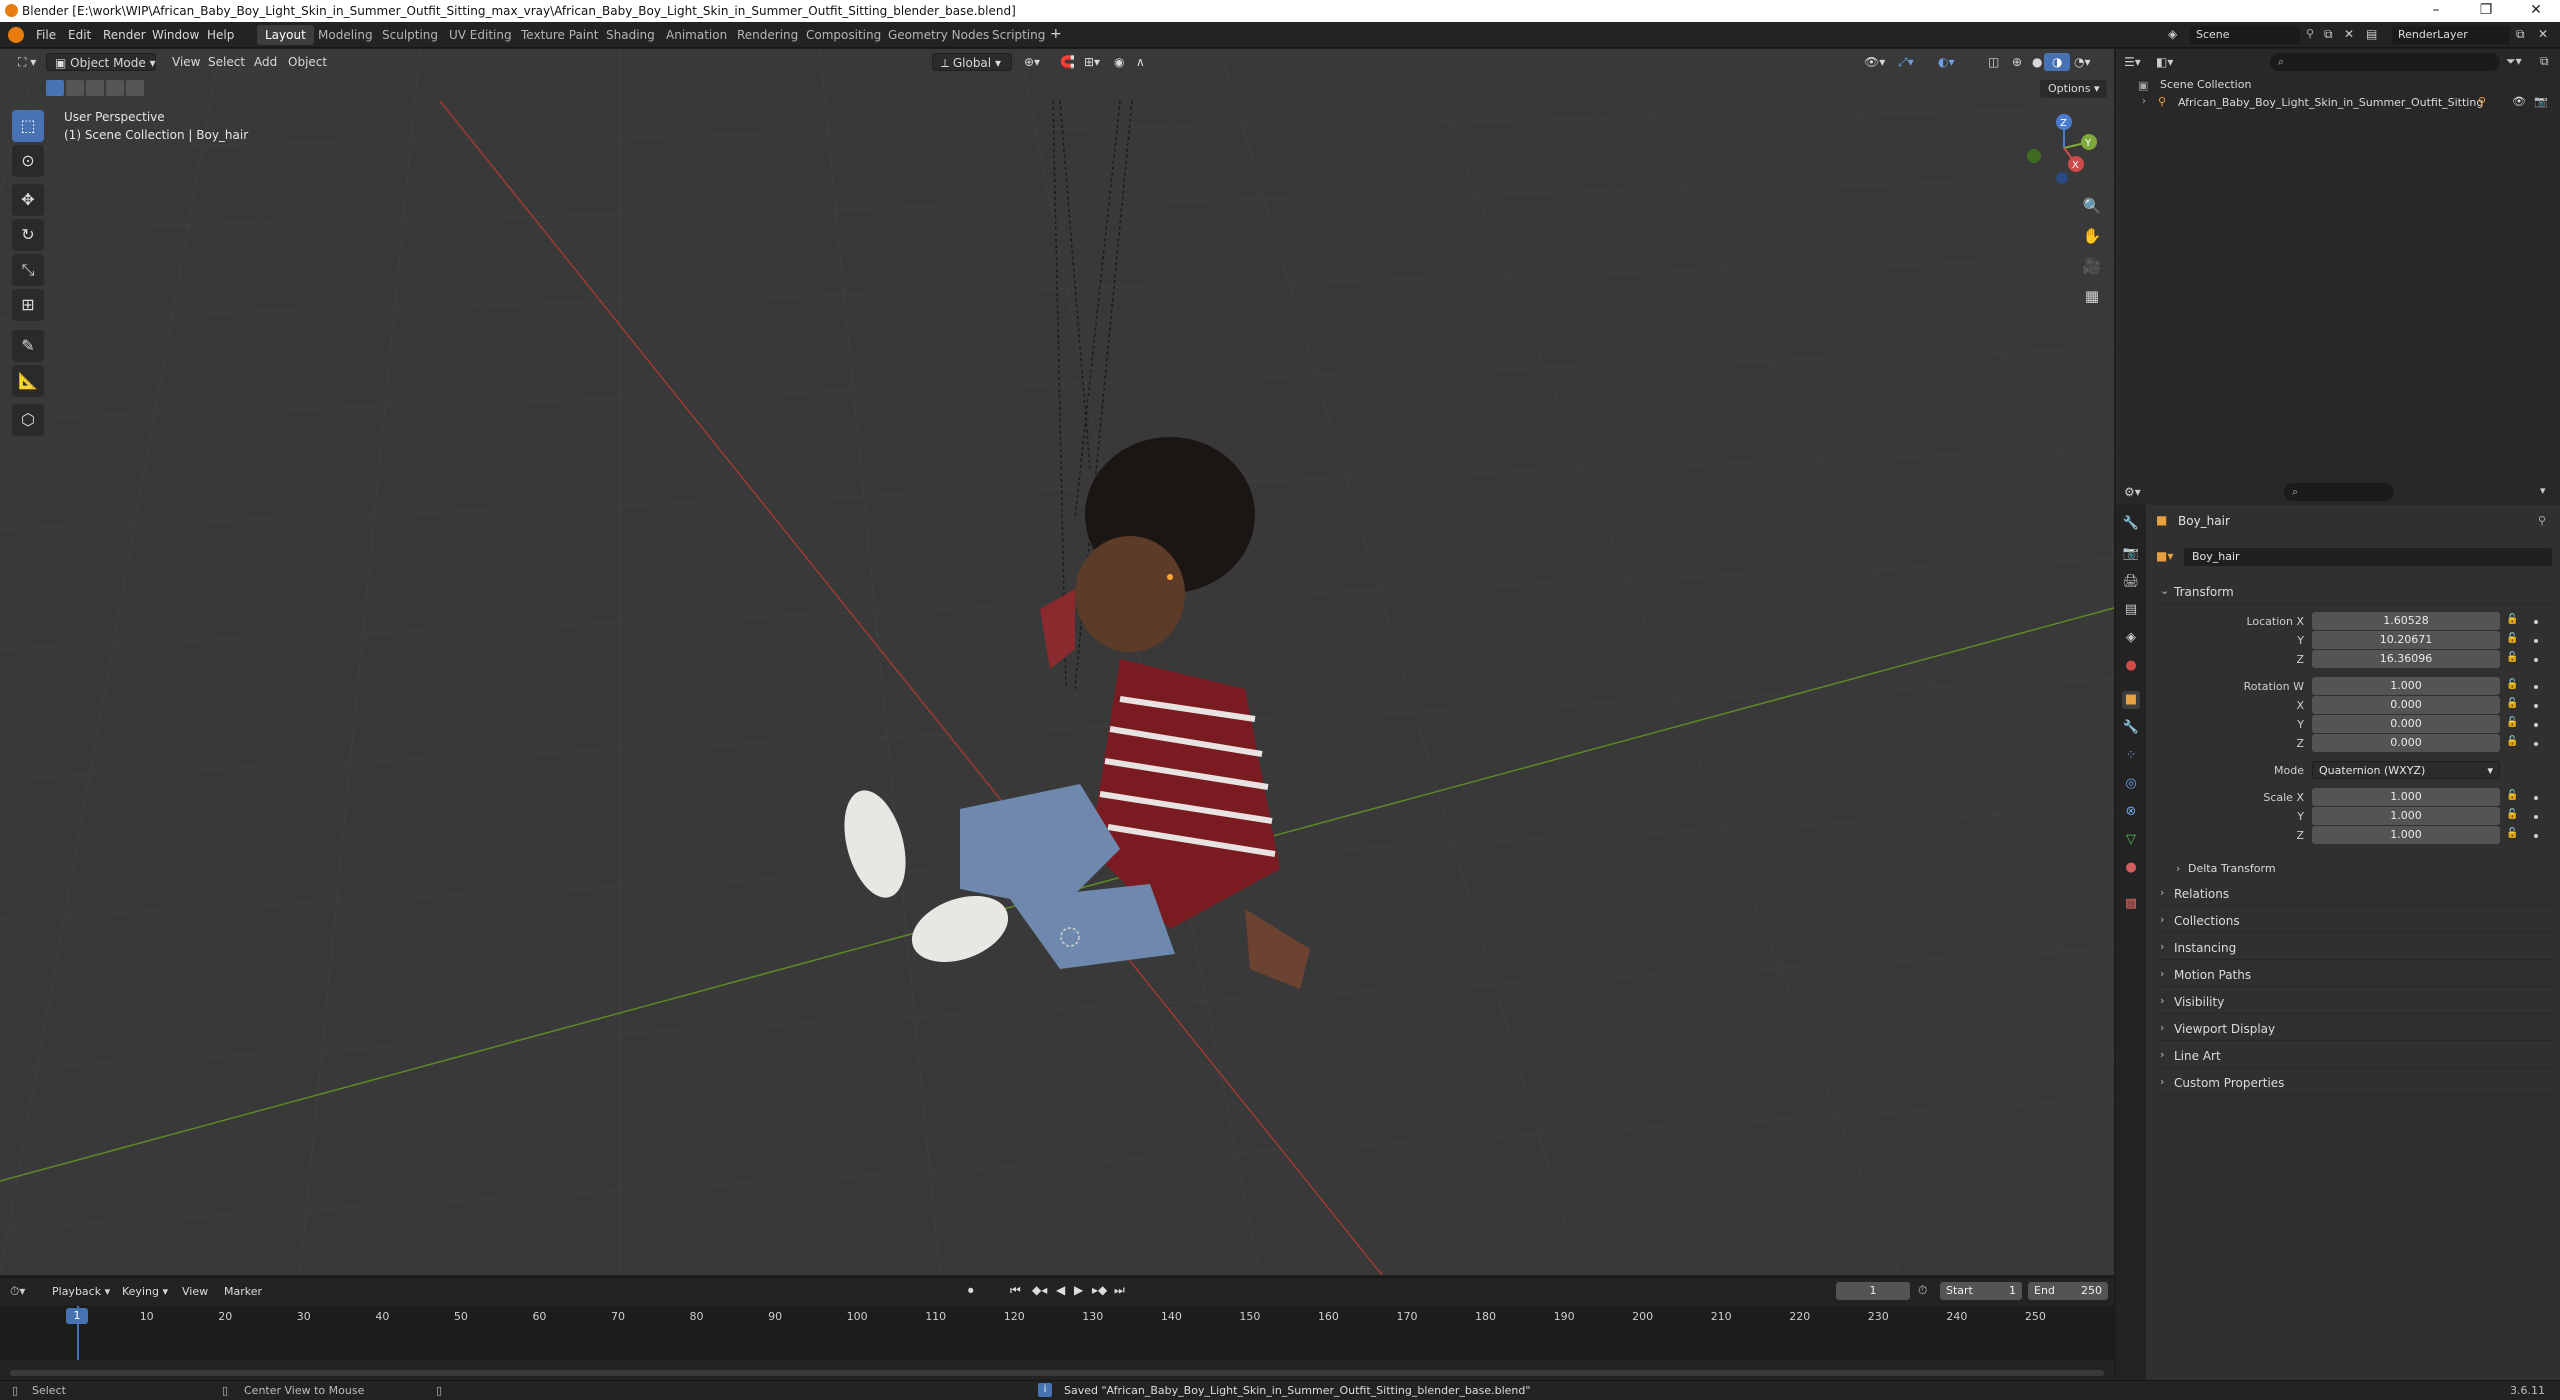 Image resolution: width=2560 pixels, height=1400 pixels. Describe the element at coordinates (972, 62) in the screenshot. I see `transform-orientation-selector: ⟂ Global ▾` at that location.